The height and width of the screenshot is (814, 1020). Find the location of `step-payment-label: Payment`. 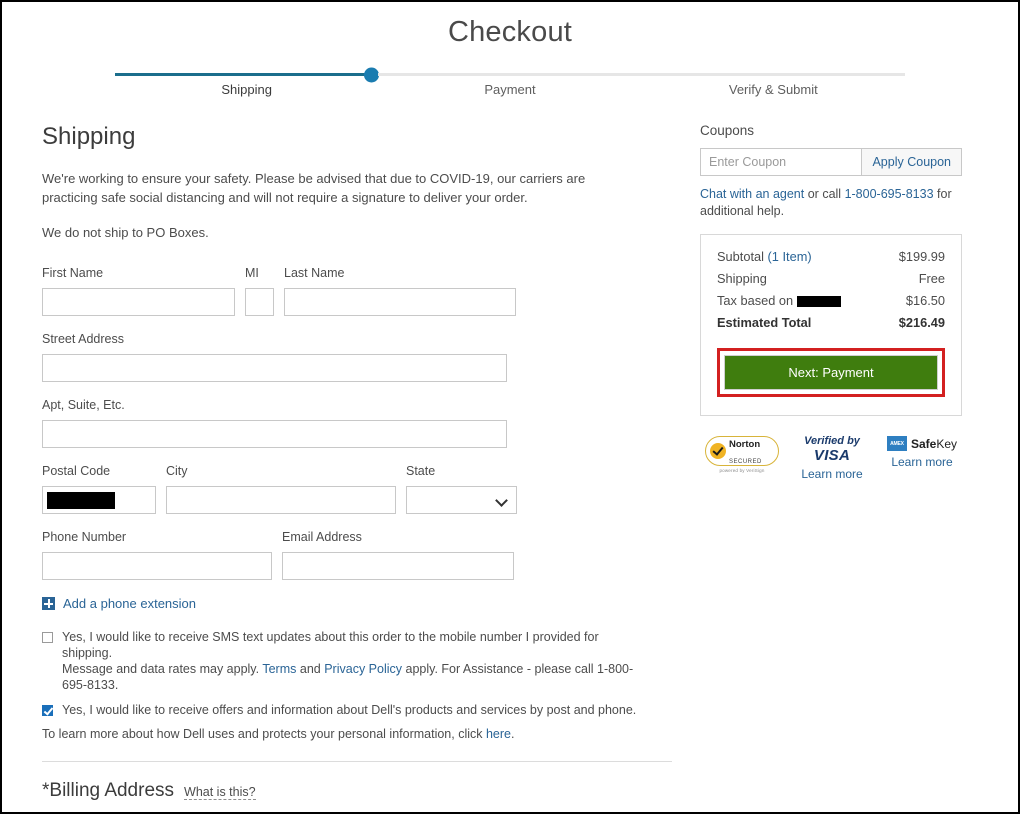

step-payment-label: Payment is located at coordinates (510, 89).